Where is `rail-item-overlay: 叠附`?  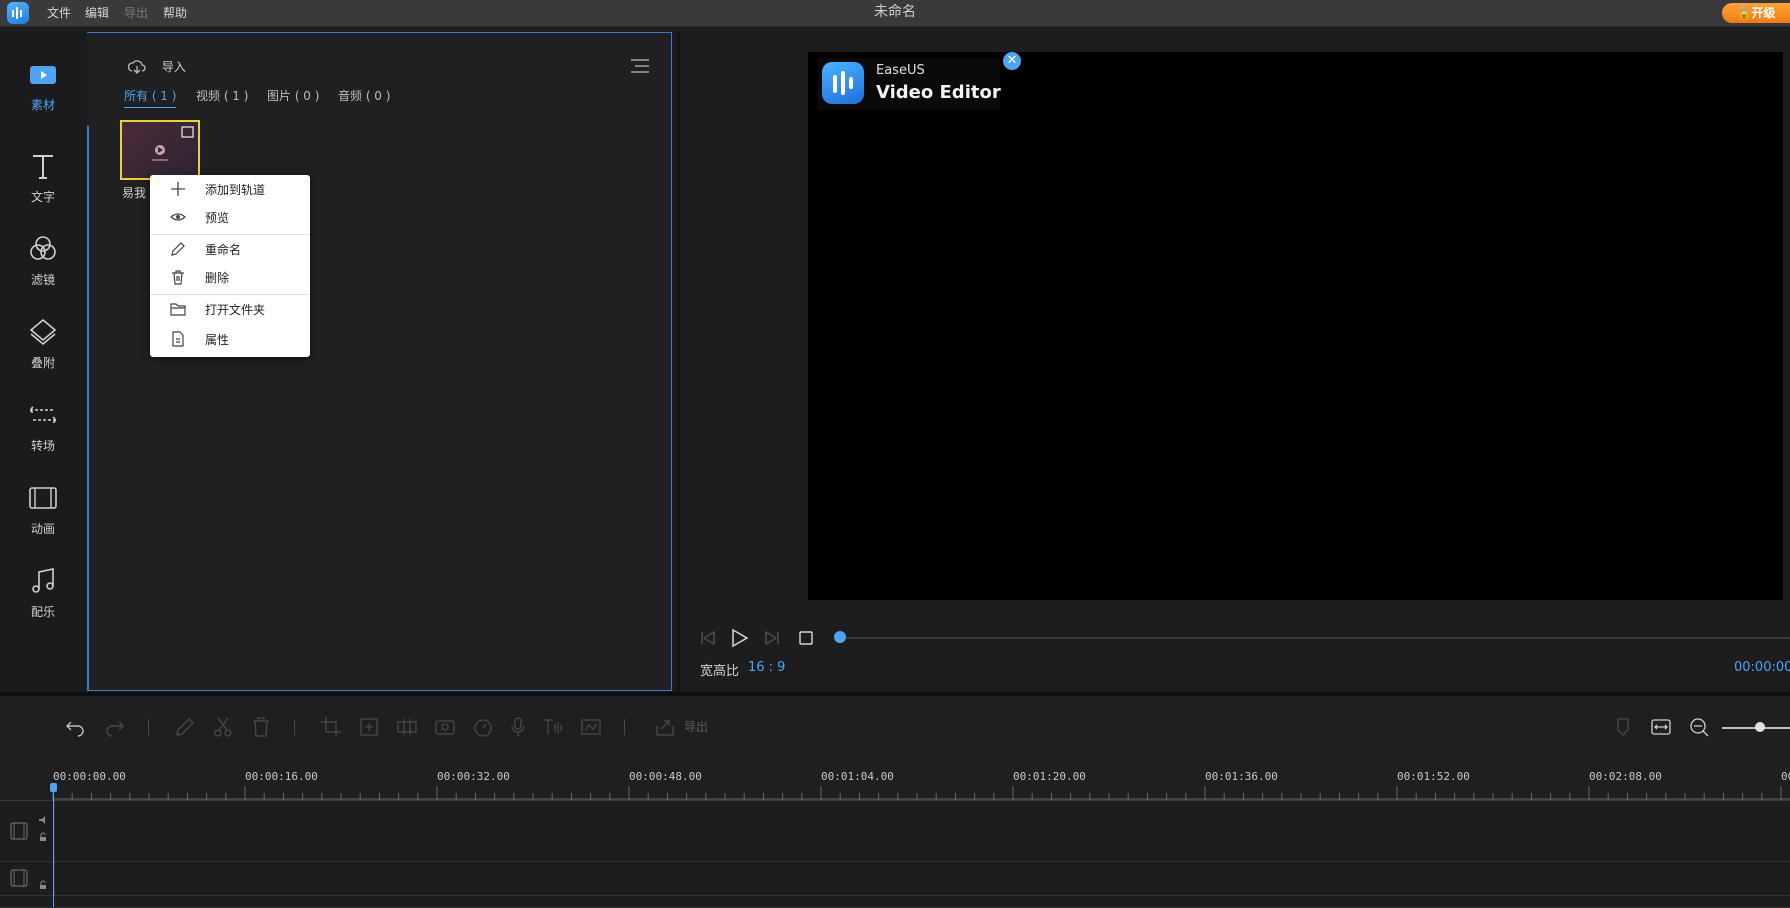
rail-item-overlay: 叠附 is located at coordinates (43, 346).